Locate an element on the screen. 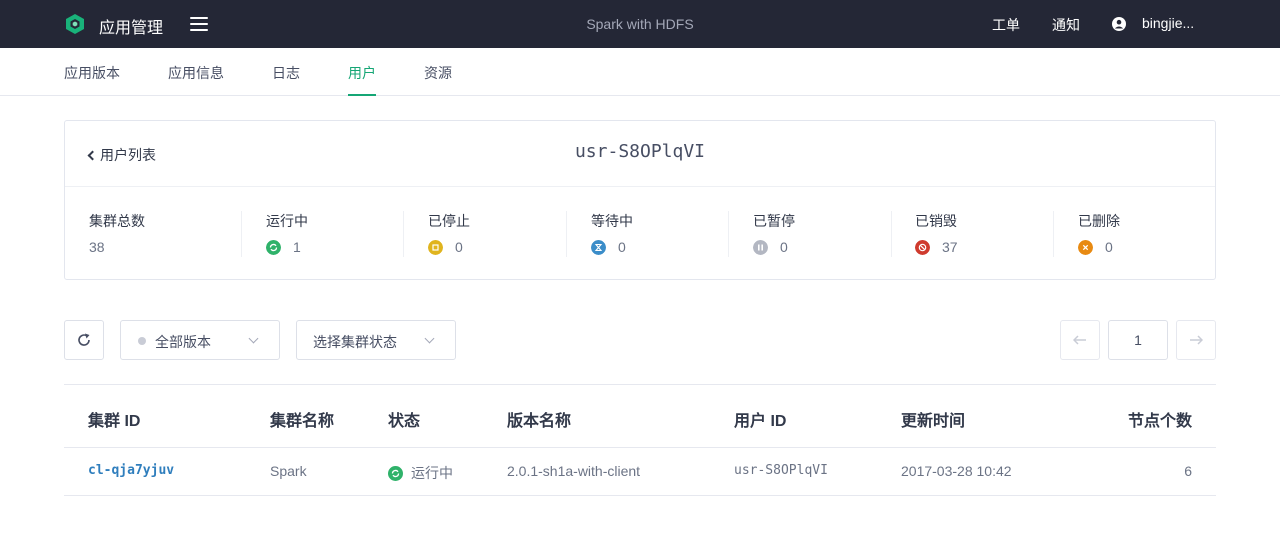 The width and height of the screenshot is (1280, 540). column-header: 更新时间 is located at coordinates (933, 419).